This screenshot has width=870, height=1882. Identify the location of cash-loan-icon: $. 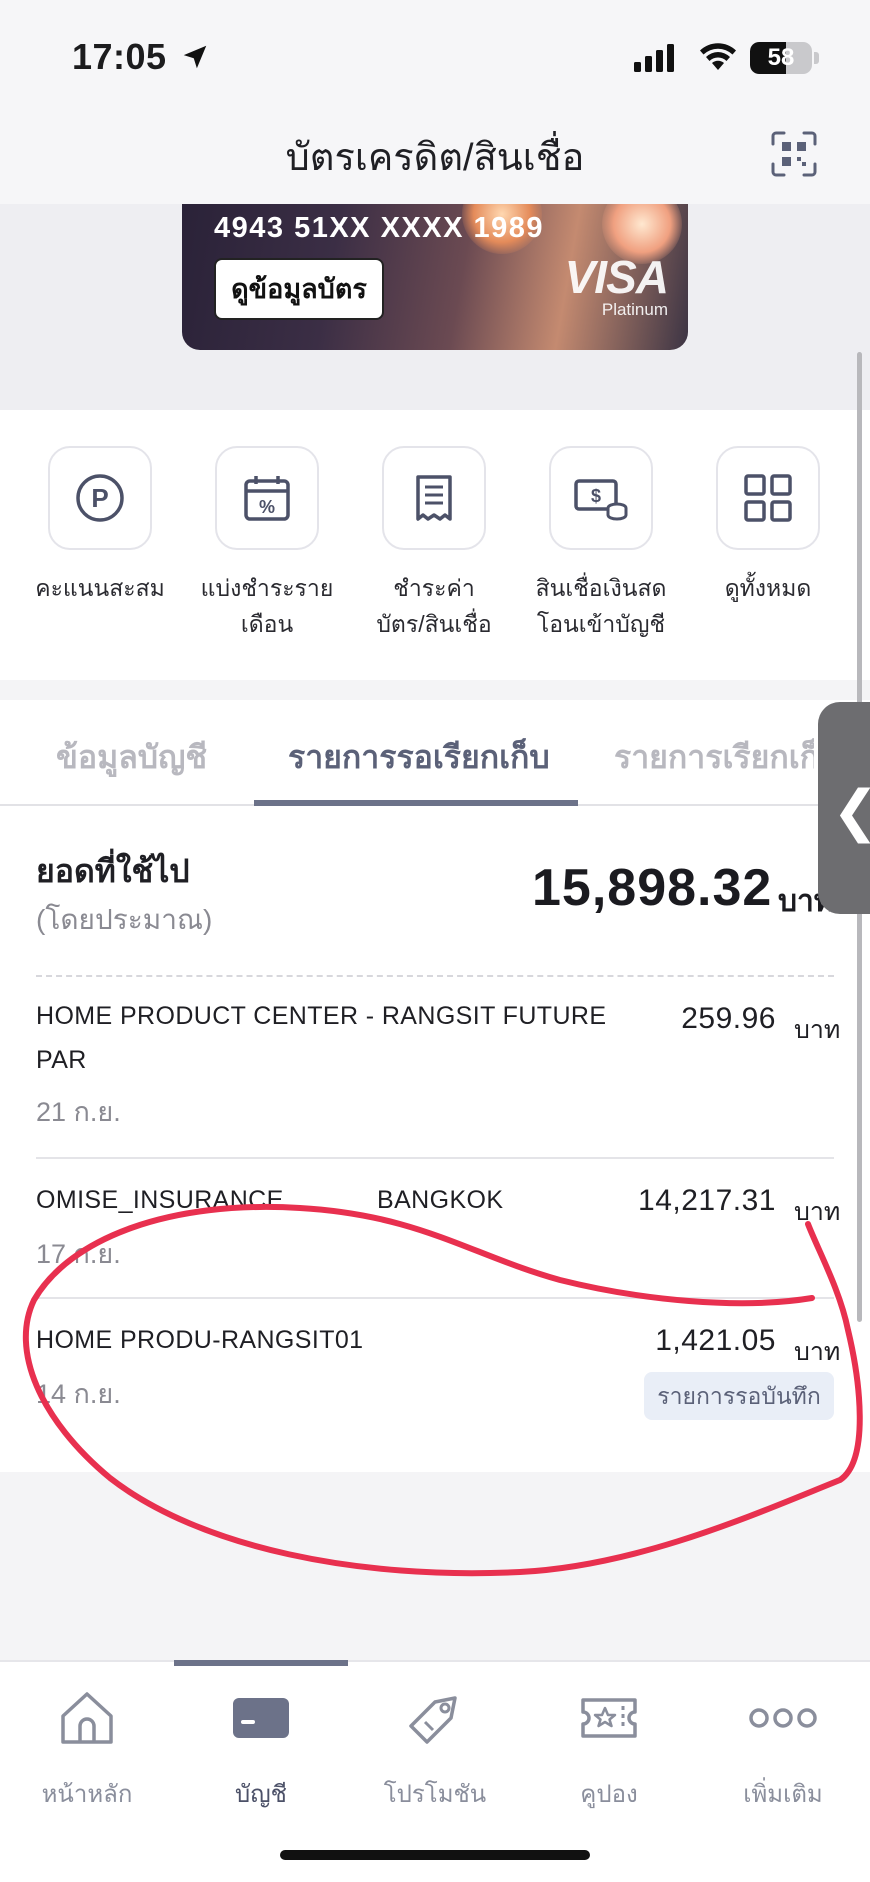
(601, 500).